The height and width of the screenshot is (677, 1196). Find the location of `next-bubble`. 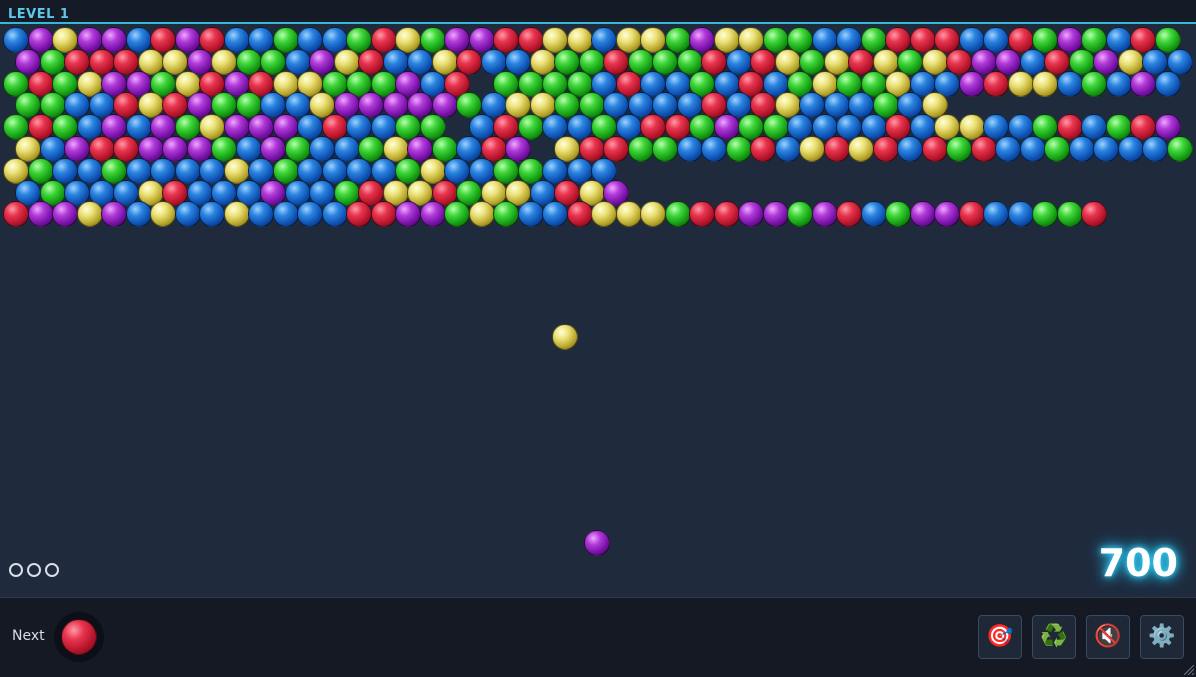

next-bubble is located at coordinates (79, 637).